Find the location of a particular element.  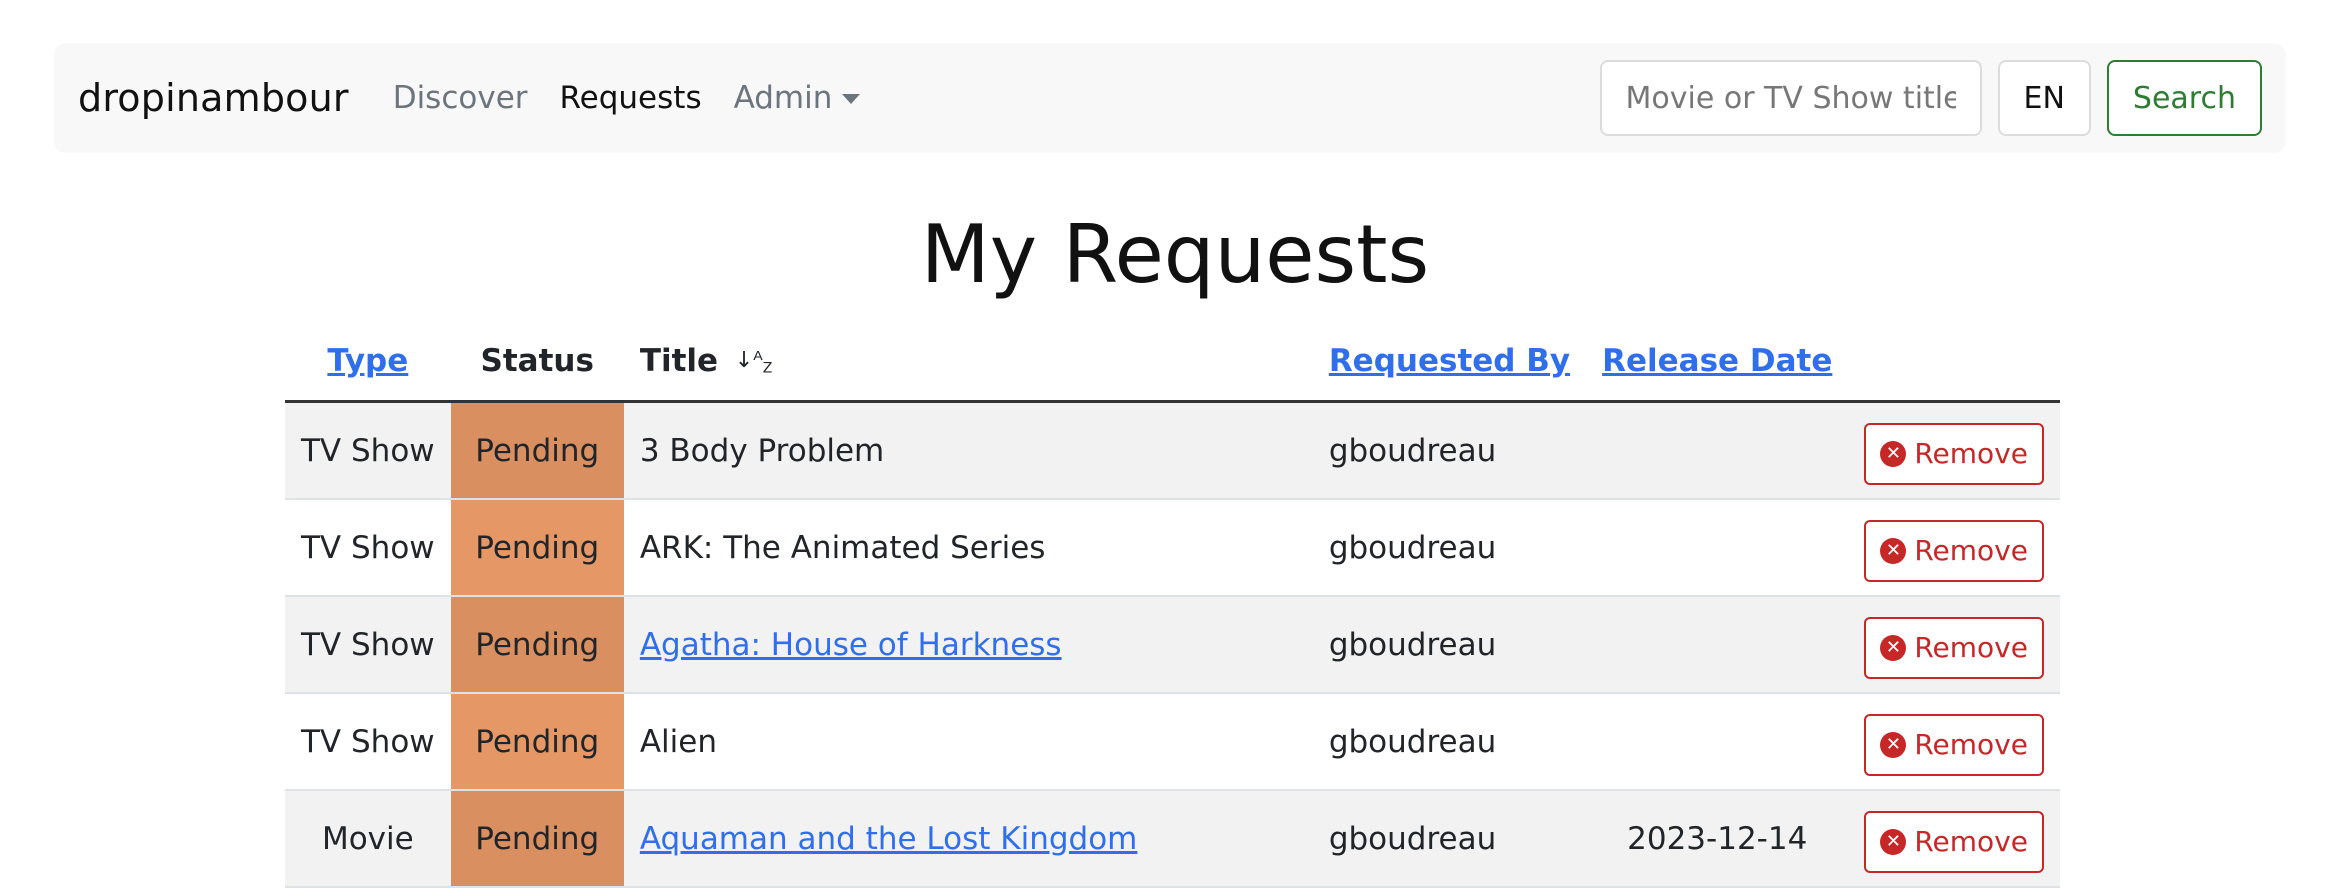

request-title-link: Aquaman and the Lost Kingdom is located at coordinates (889, 839).